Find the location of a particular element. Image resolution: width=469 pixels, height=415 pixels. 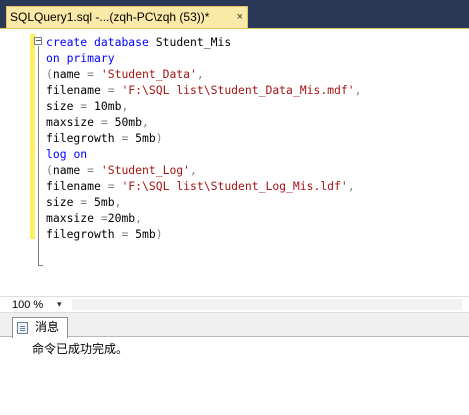

tab-messages: 消息 is located at coordinates (40, 327).